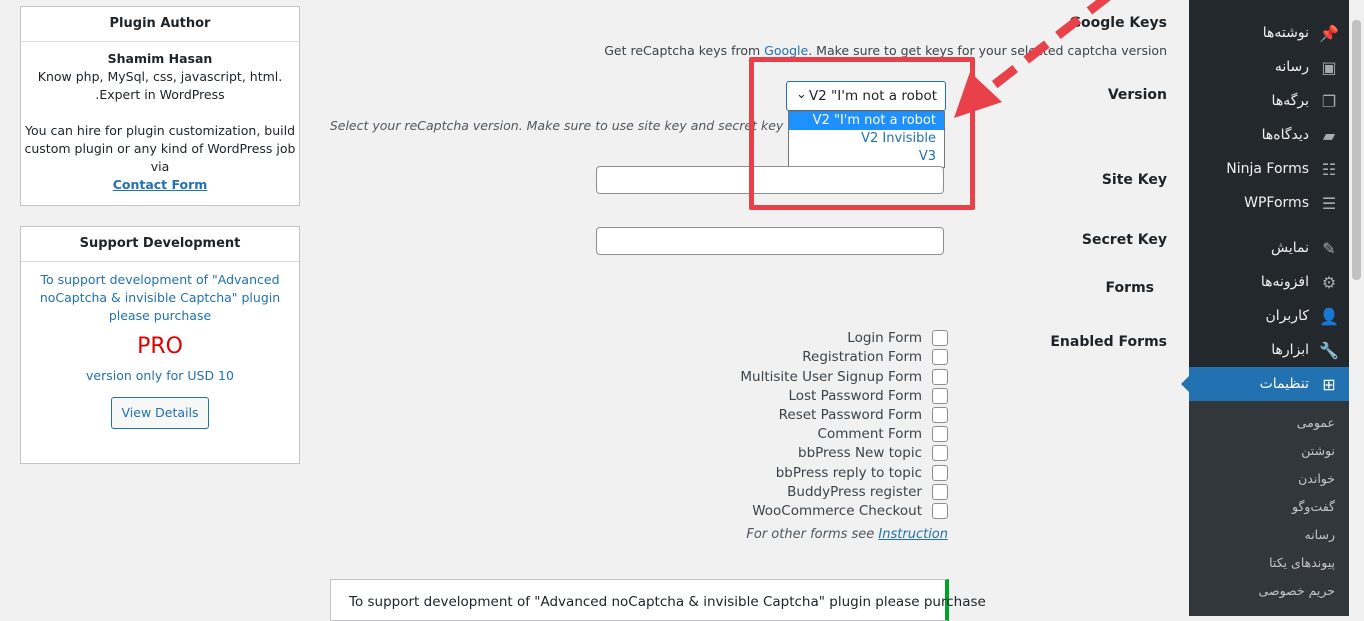 This screenshot has height=621, width=1364. I want to click on annotation-arrow, so click(1032, 59).